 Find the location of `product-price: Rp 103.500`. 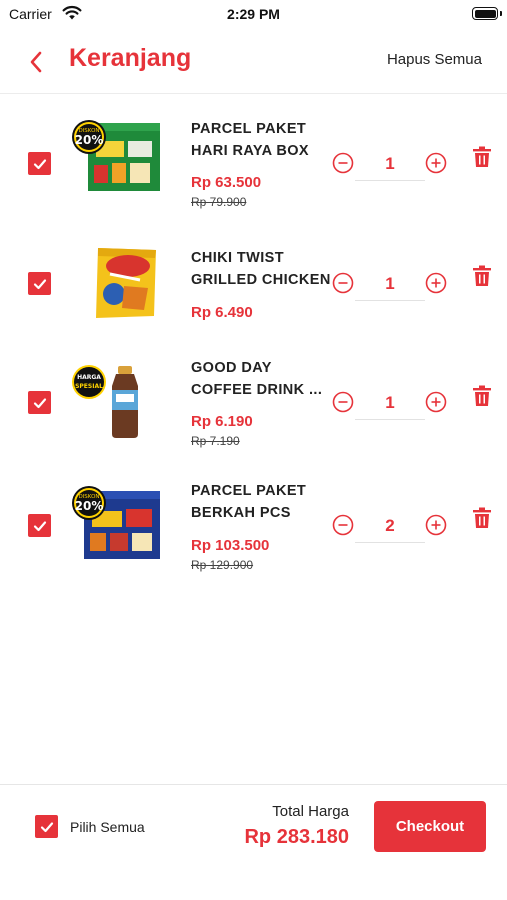

product-price: Rp 103.500 is located at coordinates (230, 545).